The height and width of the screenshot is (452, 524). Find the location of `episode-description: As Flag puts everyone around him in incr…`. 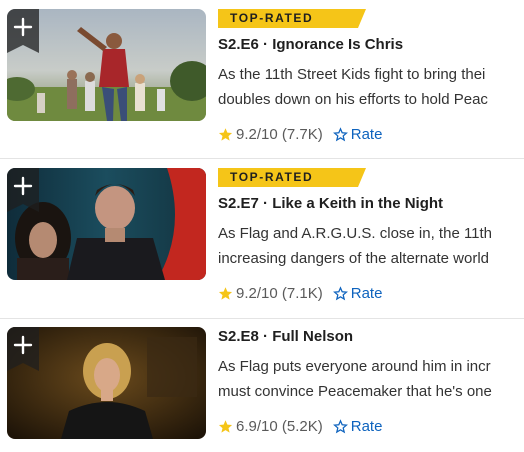

episode-description: As Flag puts everyone around him in incr… is located at coordinates (371, 379).